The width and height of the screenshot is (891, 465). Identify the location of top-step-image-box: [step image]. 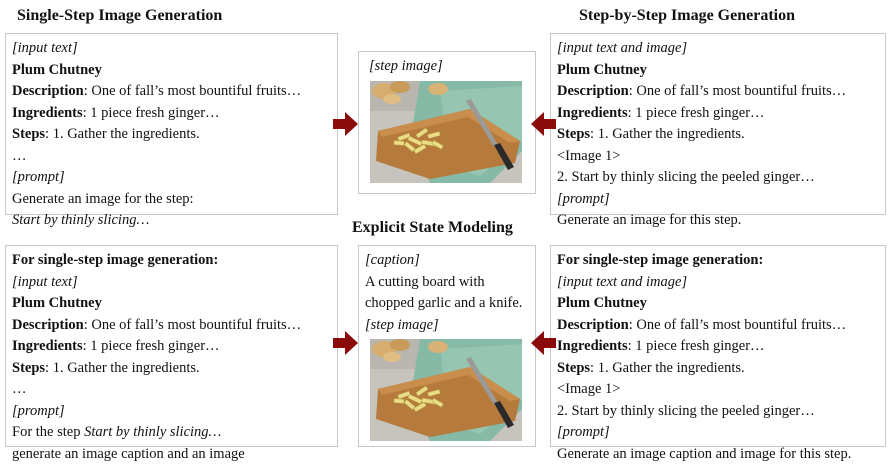
(447, 122).